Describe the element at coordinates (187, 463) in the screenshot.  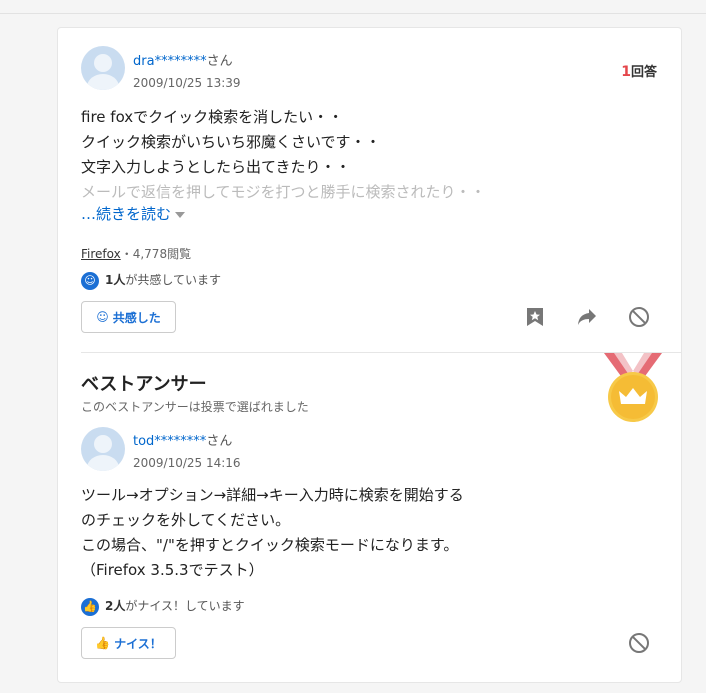
I see `answer-date: 2009/10/25 14:16` at that location.